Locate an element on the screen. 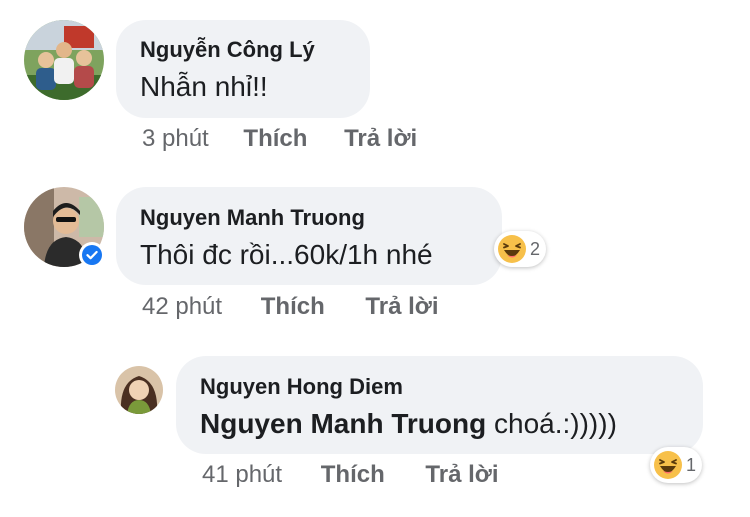 Image resolution: width=750 pixels, height=517 pixels. reply-meta: 41 phút Thích Trả lời is located at coordinates (350, 475).